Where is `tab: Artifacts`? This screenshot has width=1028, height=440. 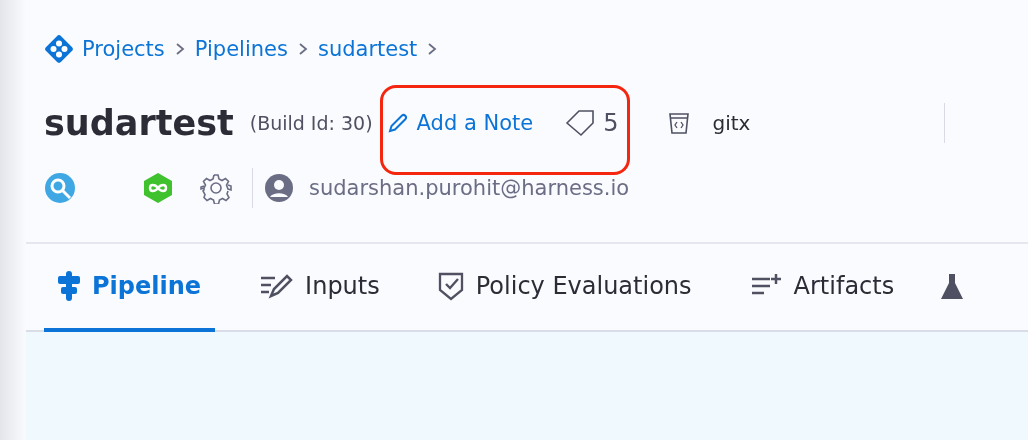 tab: Artifacts is located at coordinates (822, 288).